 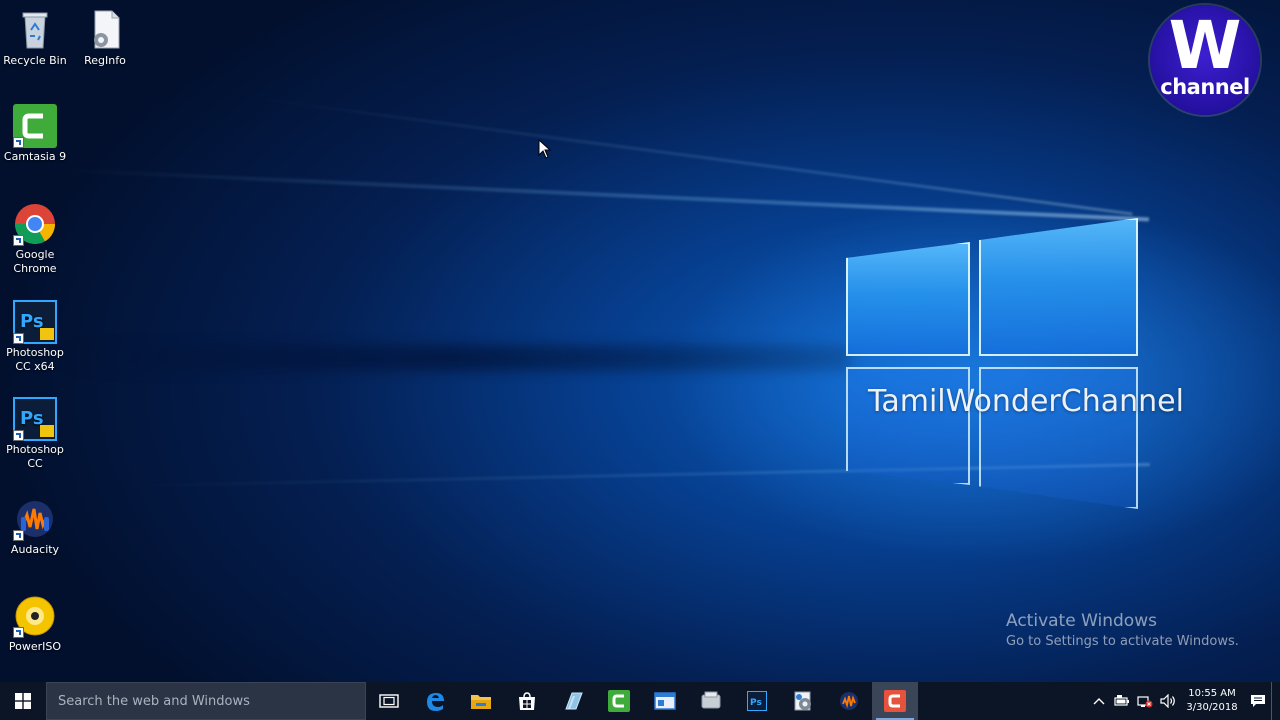 I want to click on camtasia-taskbar-button, so click(x=619, y=701).